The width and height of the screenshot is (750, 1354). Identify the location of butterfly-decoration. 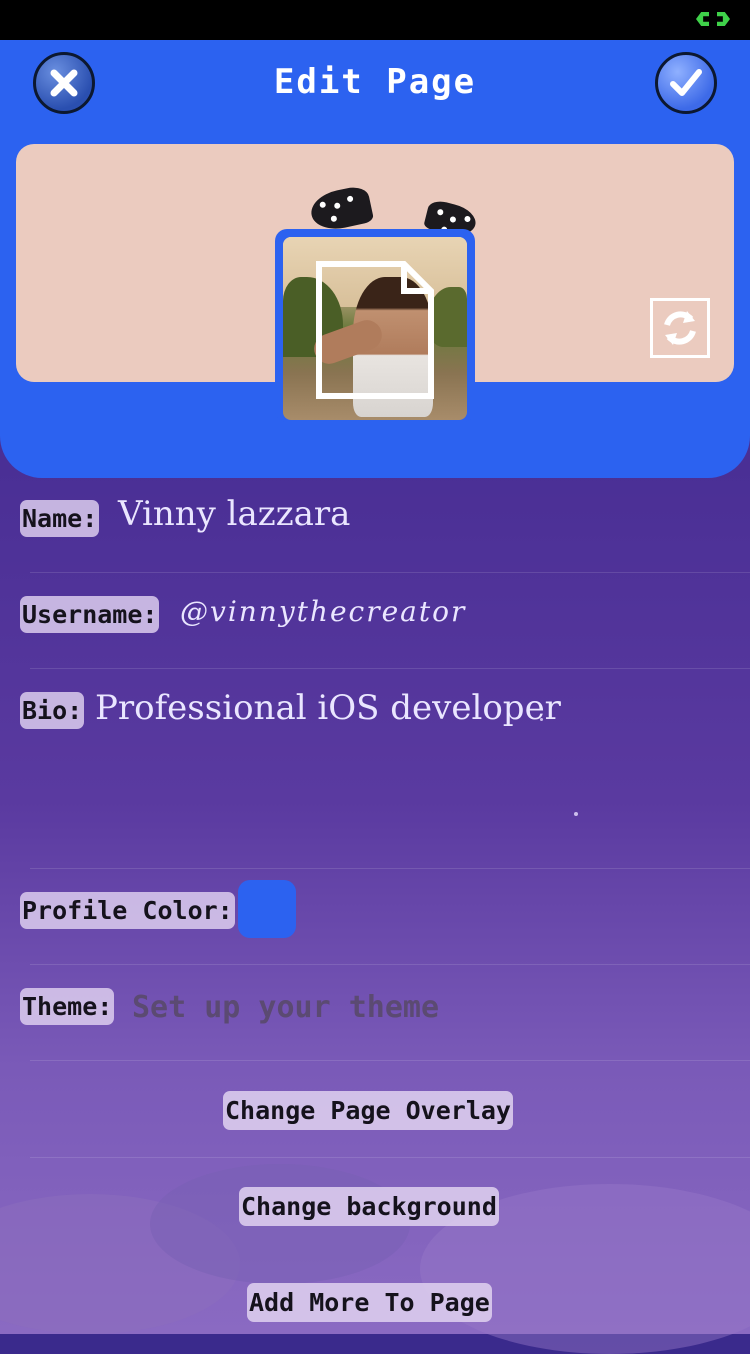
(341, 209).